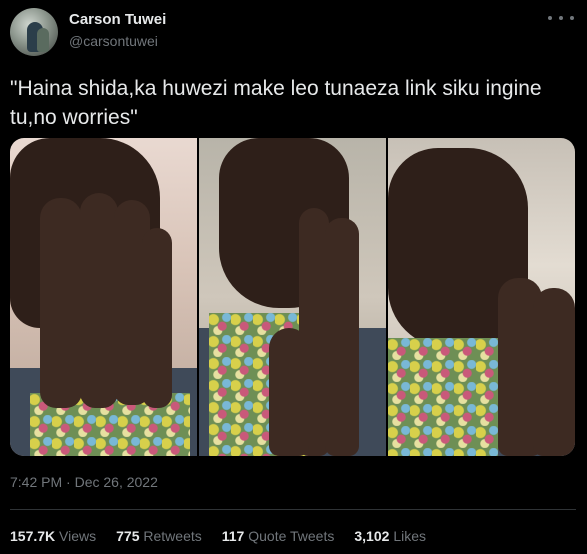 The height and width of the screenshot is (554, 587). I want to click on divider, so click(293, 509).